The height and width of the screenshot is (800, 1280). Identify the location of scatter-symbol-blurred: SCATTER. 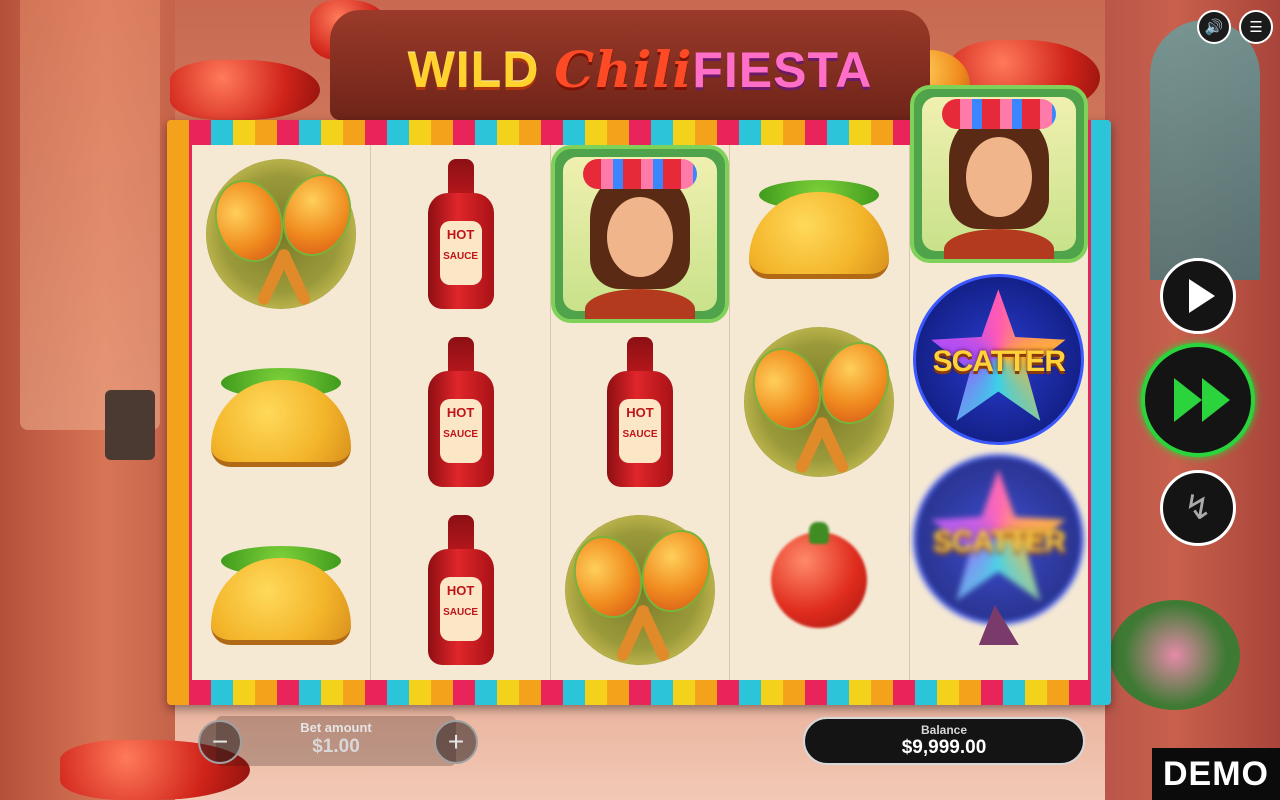
(999, 539).